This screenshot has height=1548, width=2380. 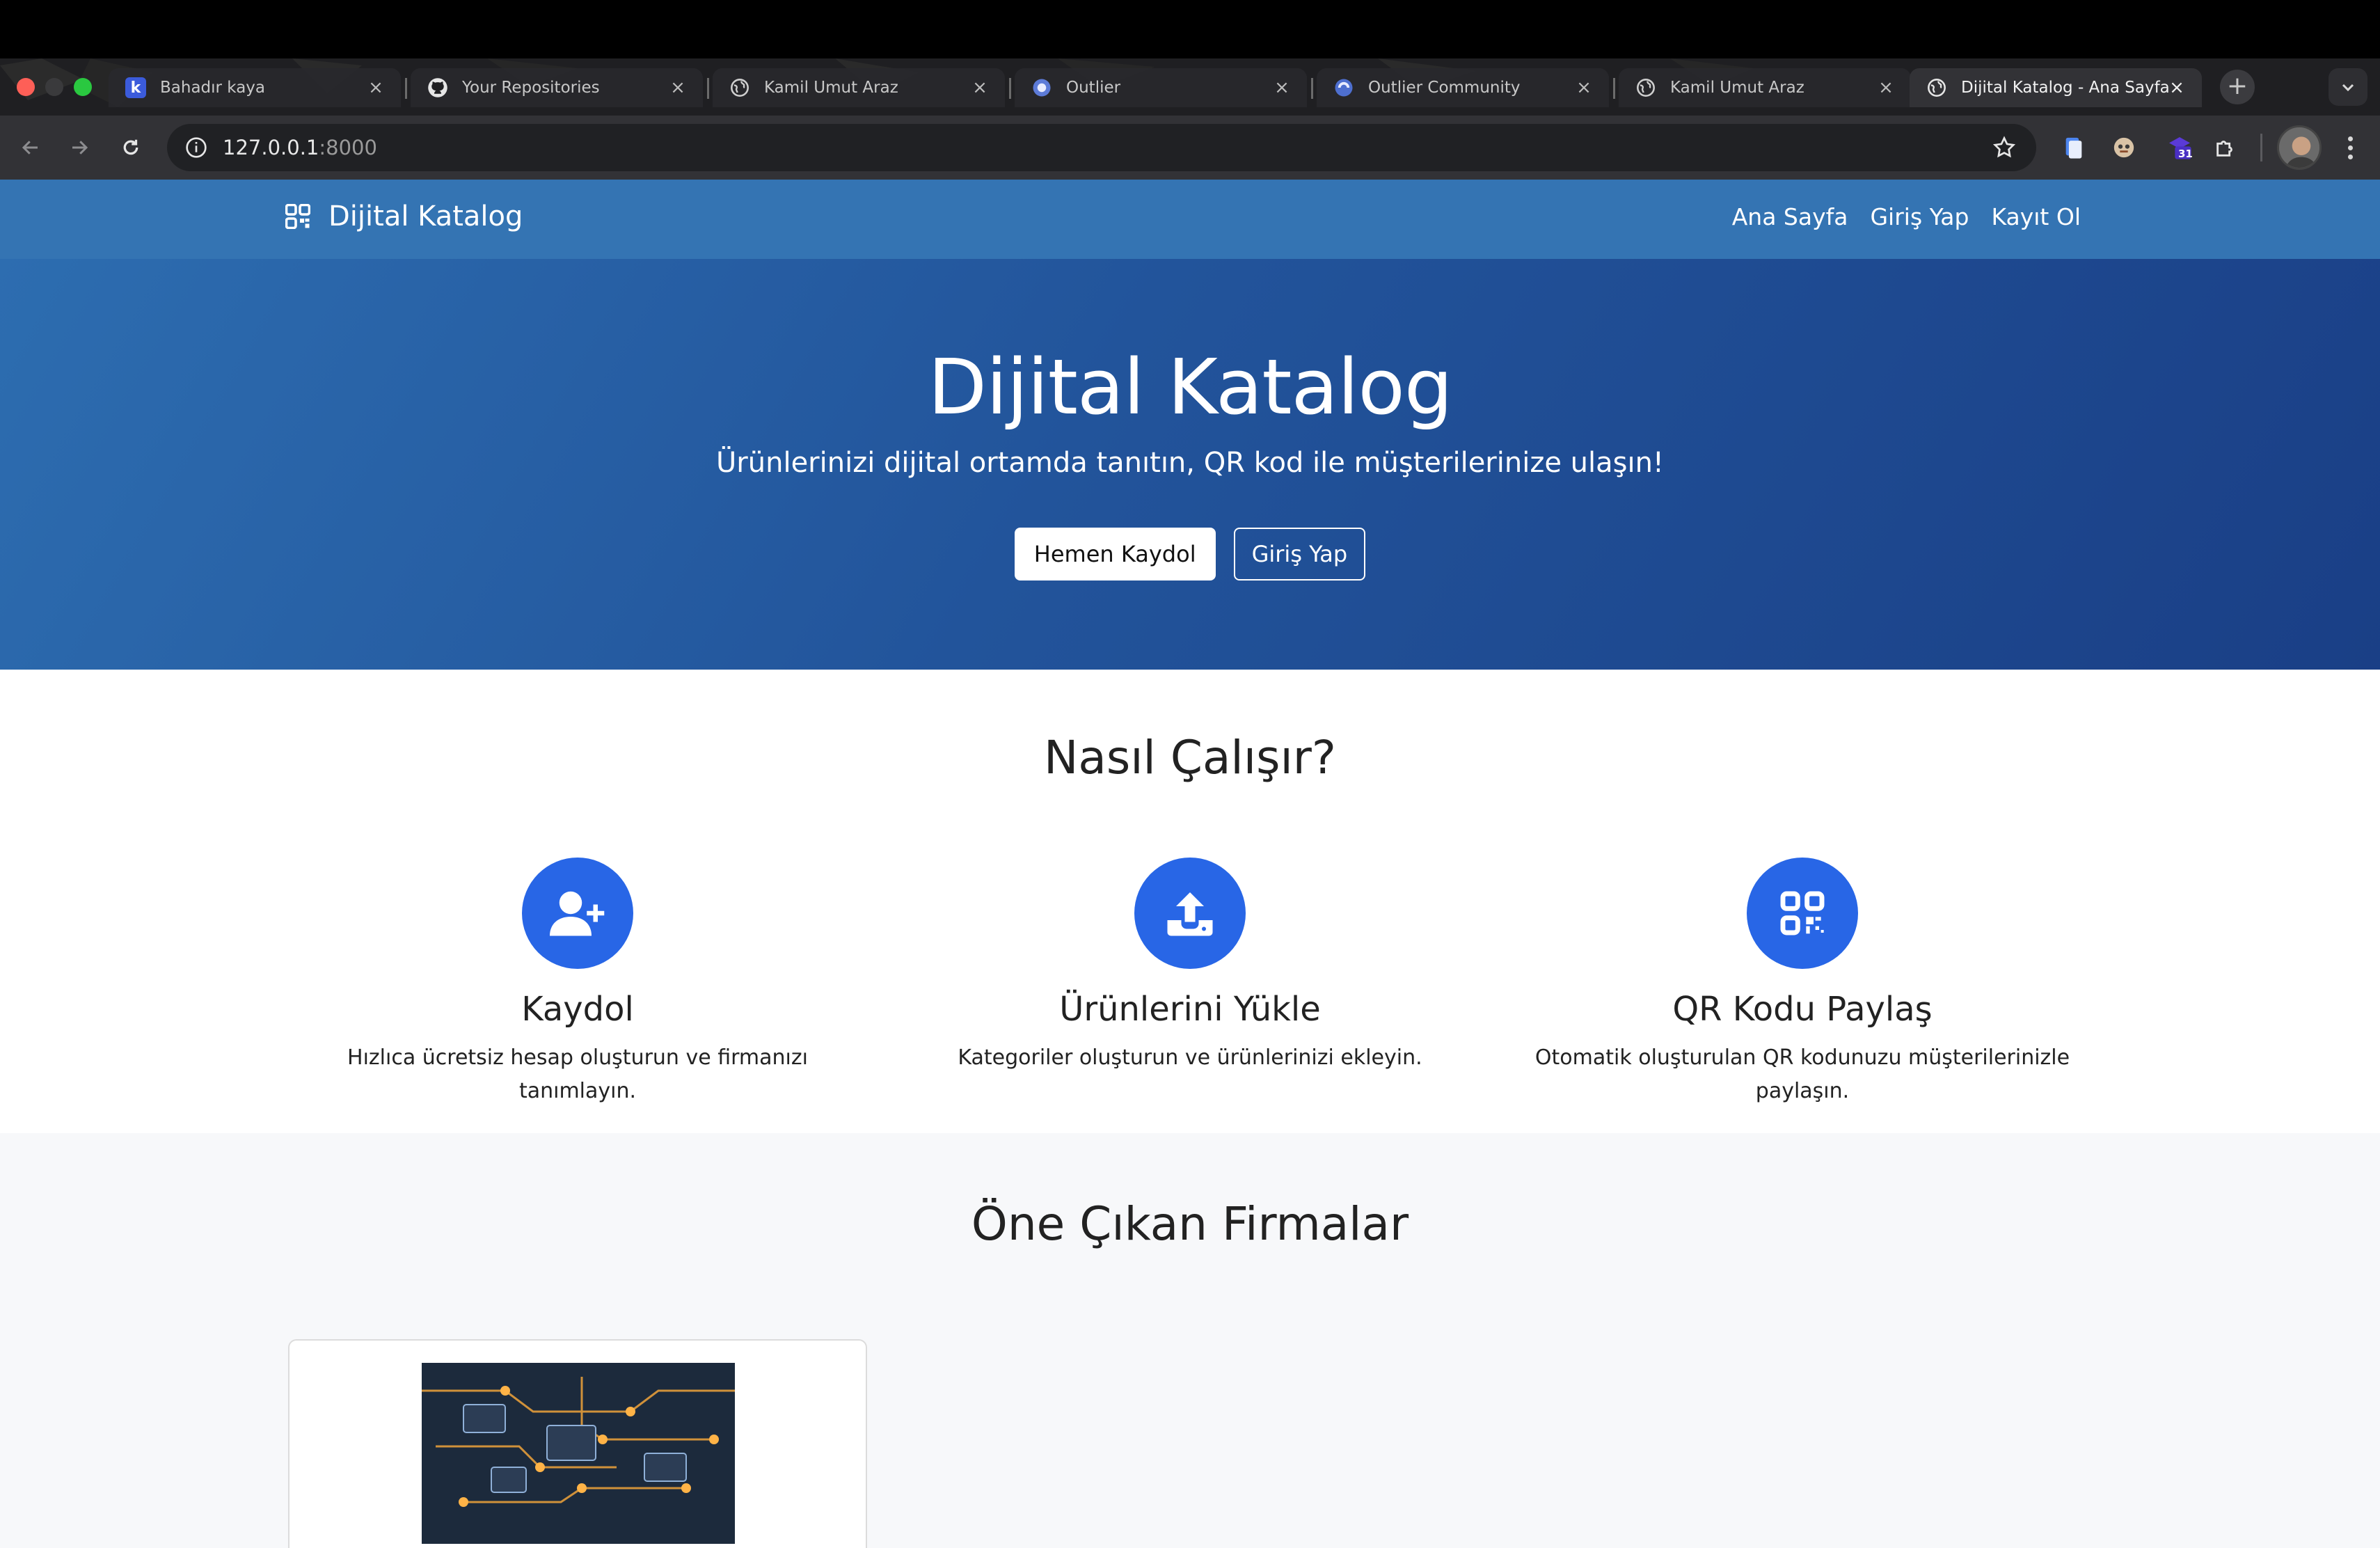 I want to click on browser-tab: Outlier ×, so click(x=1161, y=87).